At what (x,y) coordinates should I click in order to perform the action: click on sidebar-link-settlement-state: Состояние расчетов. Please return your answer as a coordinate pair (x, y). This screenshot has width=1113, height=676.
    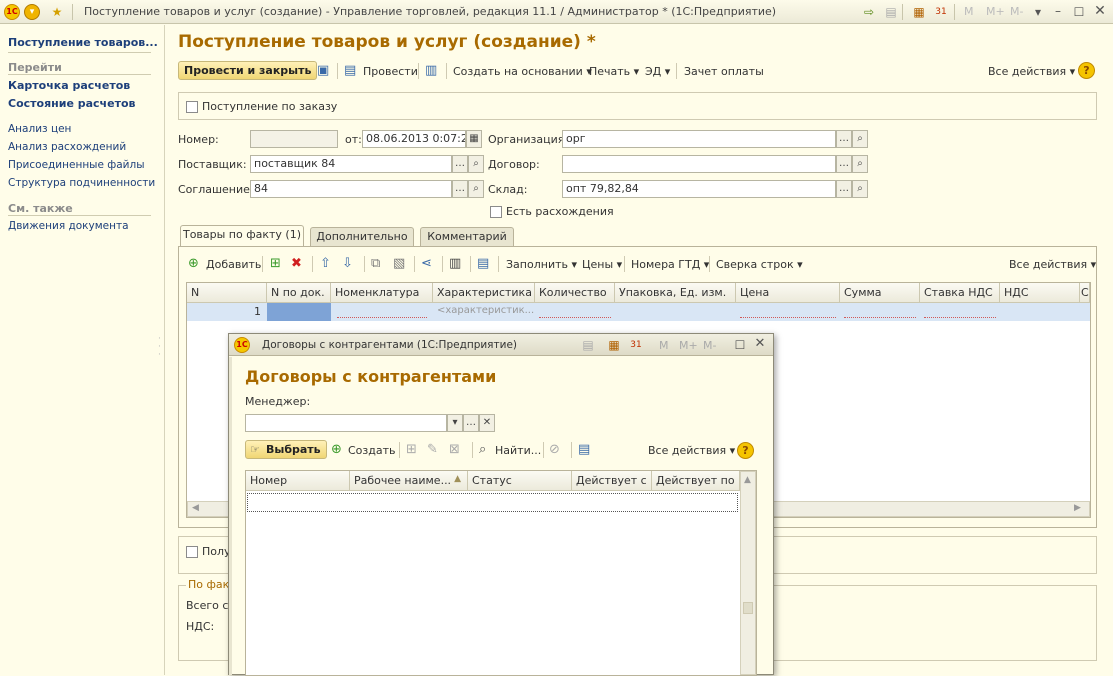
    Looking at the image, I should click on (71, 103).